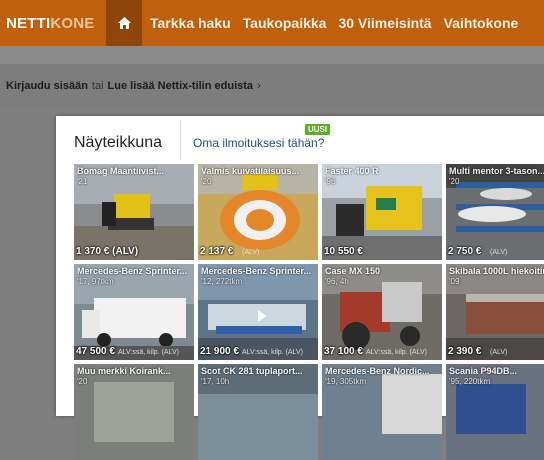 The height and width of the screenshot is (460, 544). I want to click on tile-year: '17, 97tkm, so click(95, 281).